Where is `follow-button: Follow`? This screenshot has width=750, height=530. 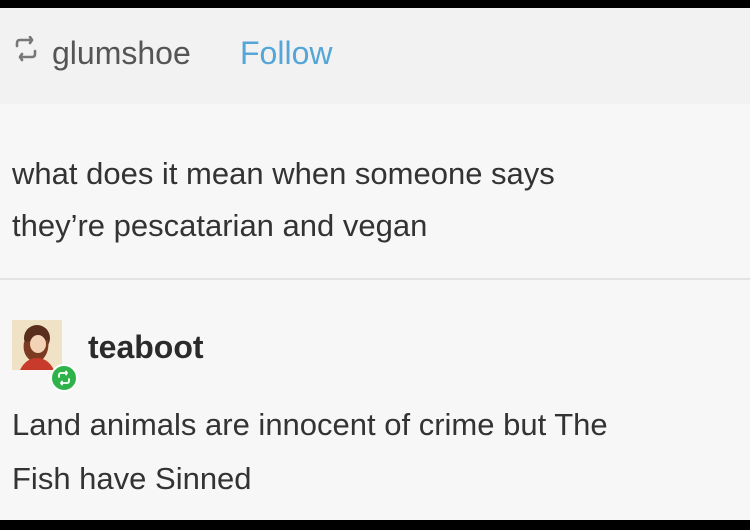
follow-button: Follow is located at coordinates (286, 53).